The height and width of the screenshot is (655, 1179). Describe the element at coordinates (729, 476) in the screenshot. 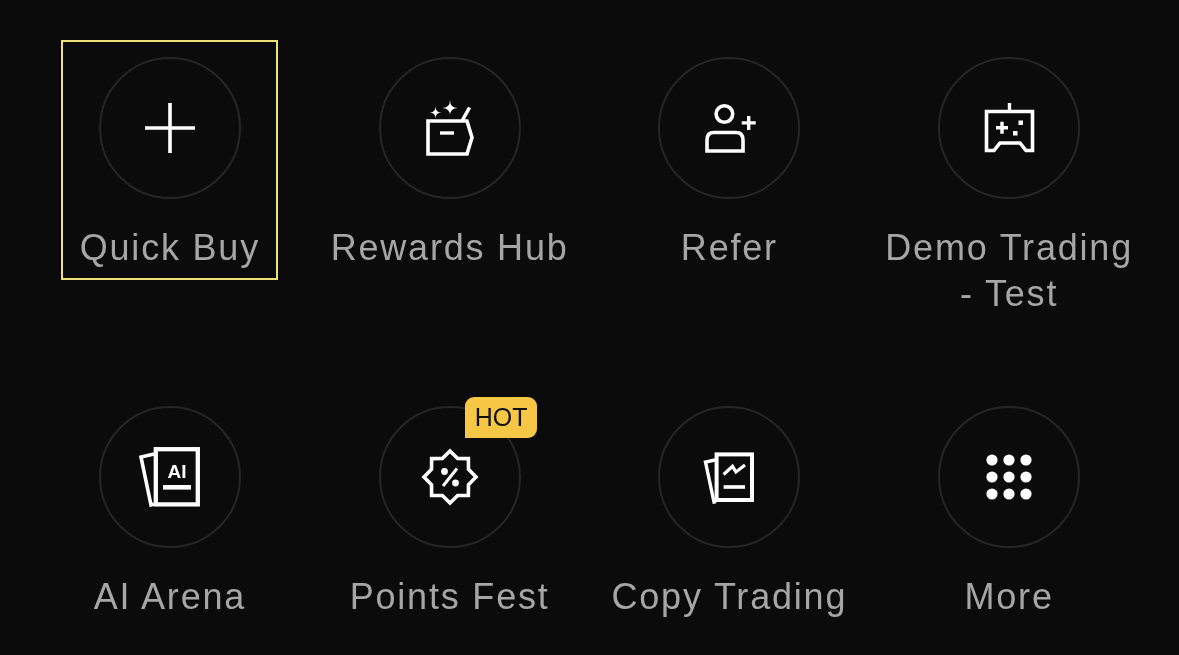

I see `chart-document-icon` at that location.